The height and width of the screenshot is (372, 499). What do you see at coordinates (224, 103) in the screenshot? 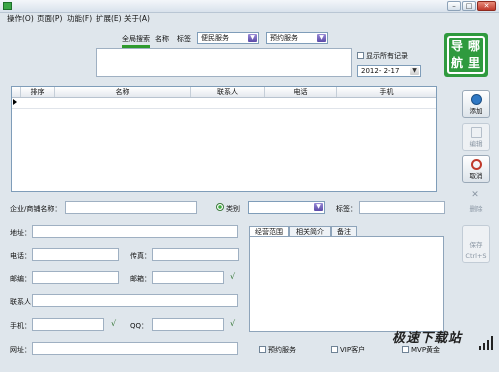
I see `table-row` at bounding box center [224, 103].